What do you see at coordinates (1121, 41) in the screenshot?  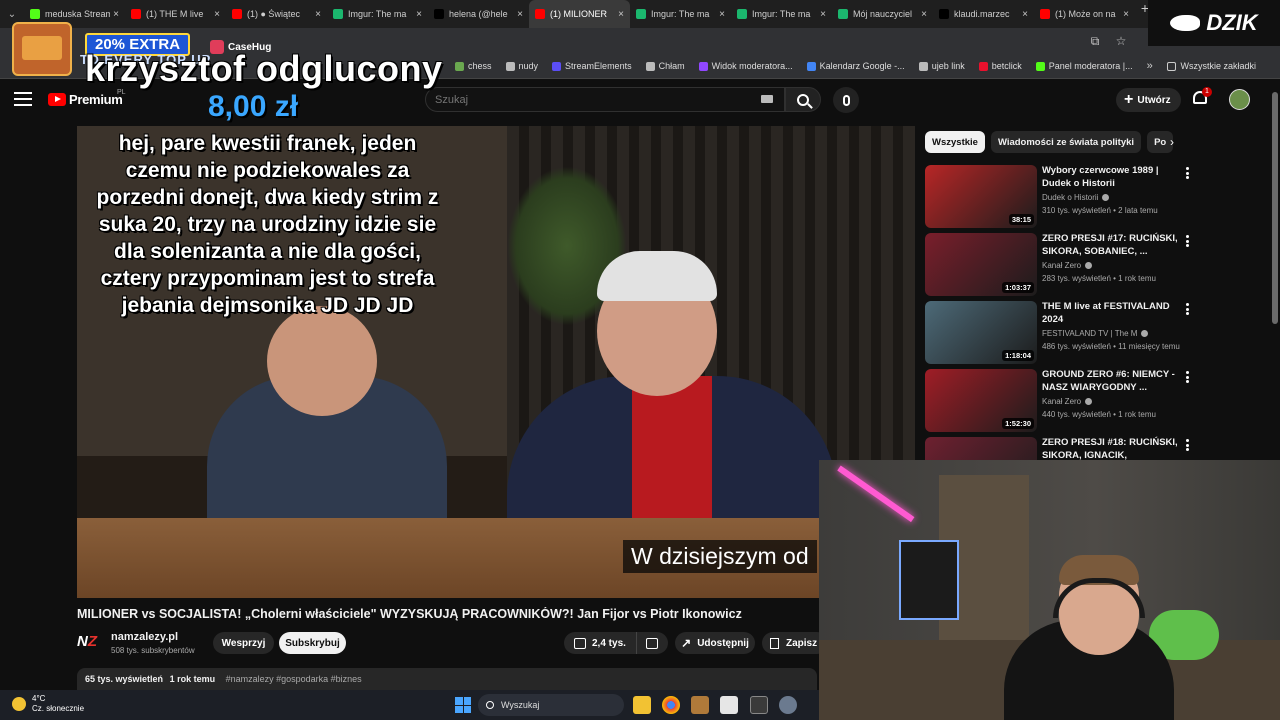 I see `bookmark-star-icon: ☆` at bounding box center [1121, 41].